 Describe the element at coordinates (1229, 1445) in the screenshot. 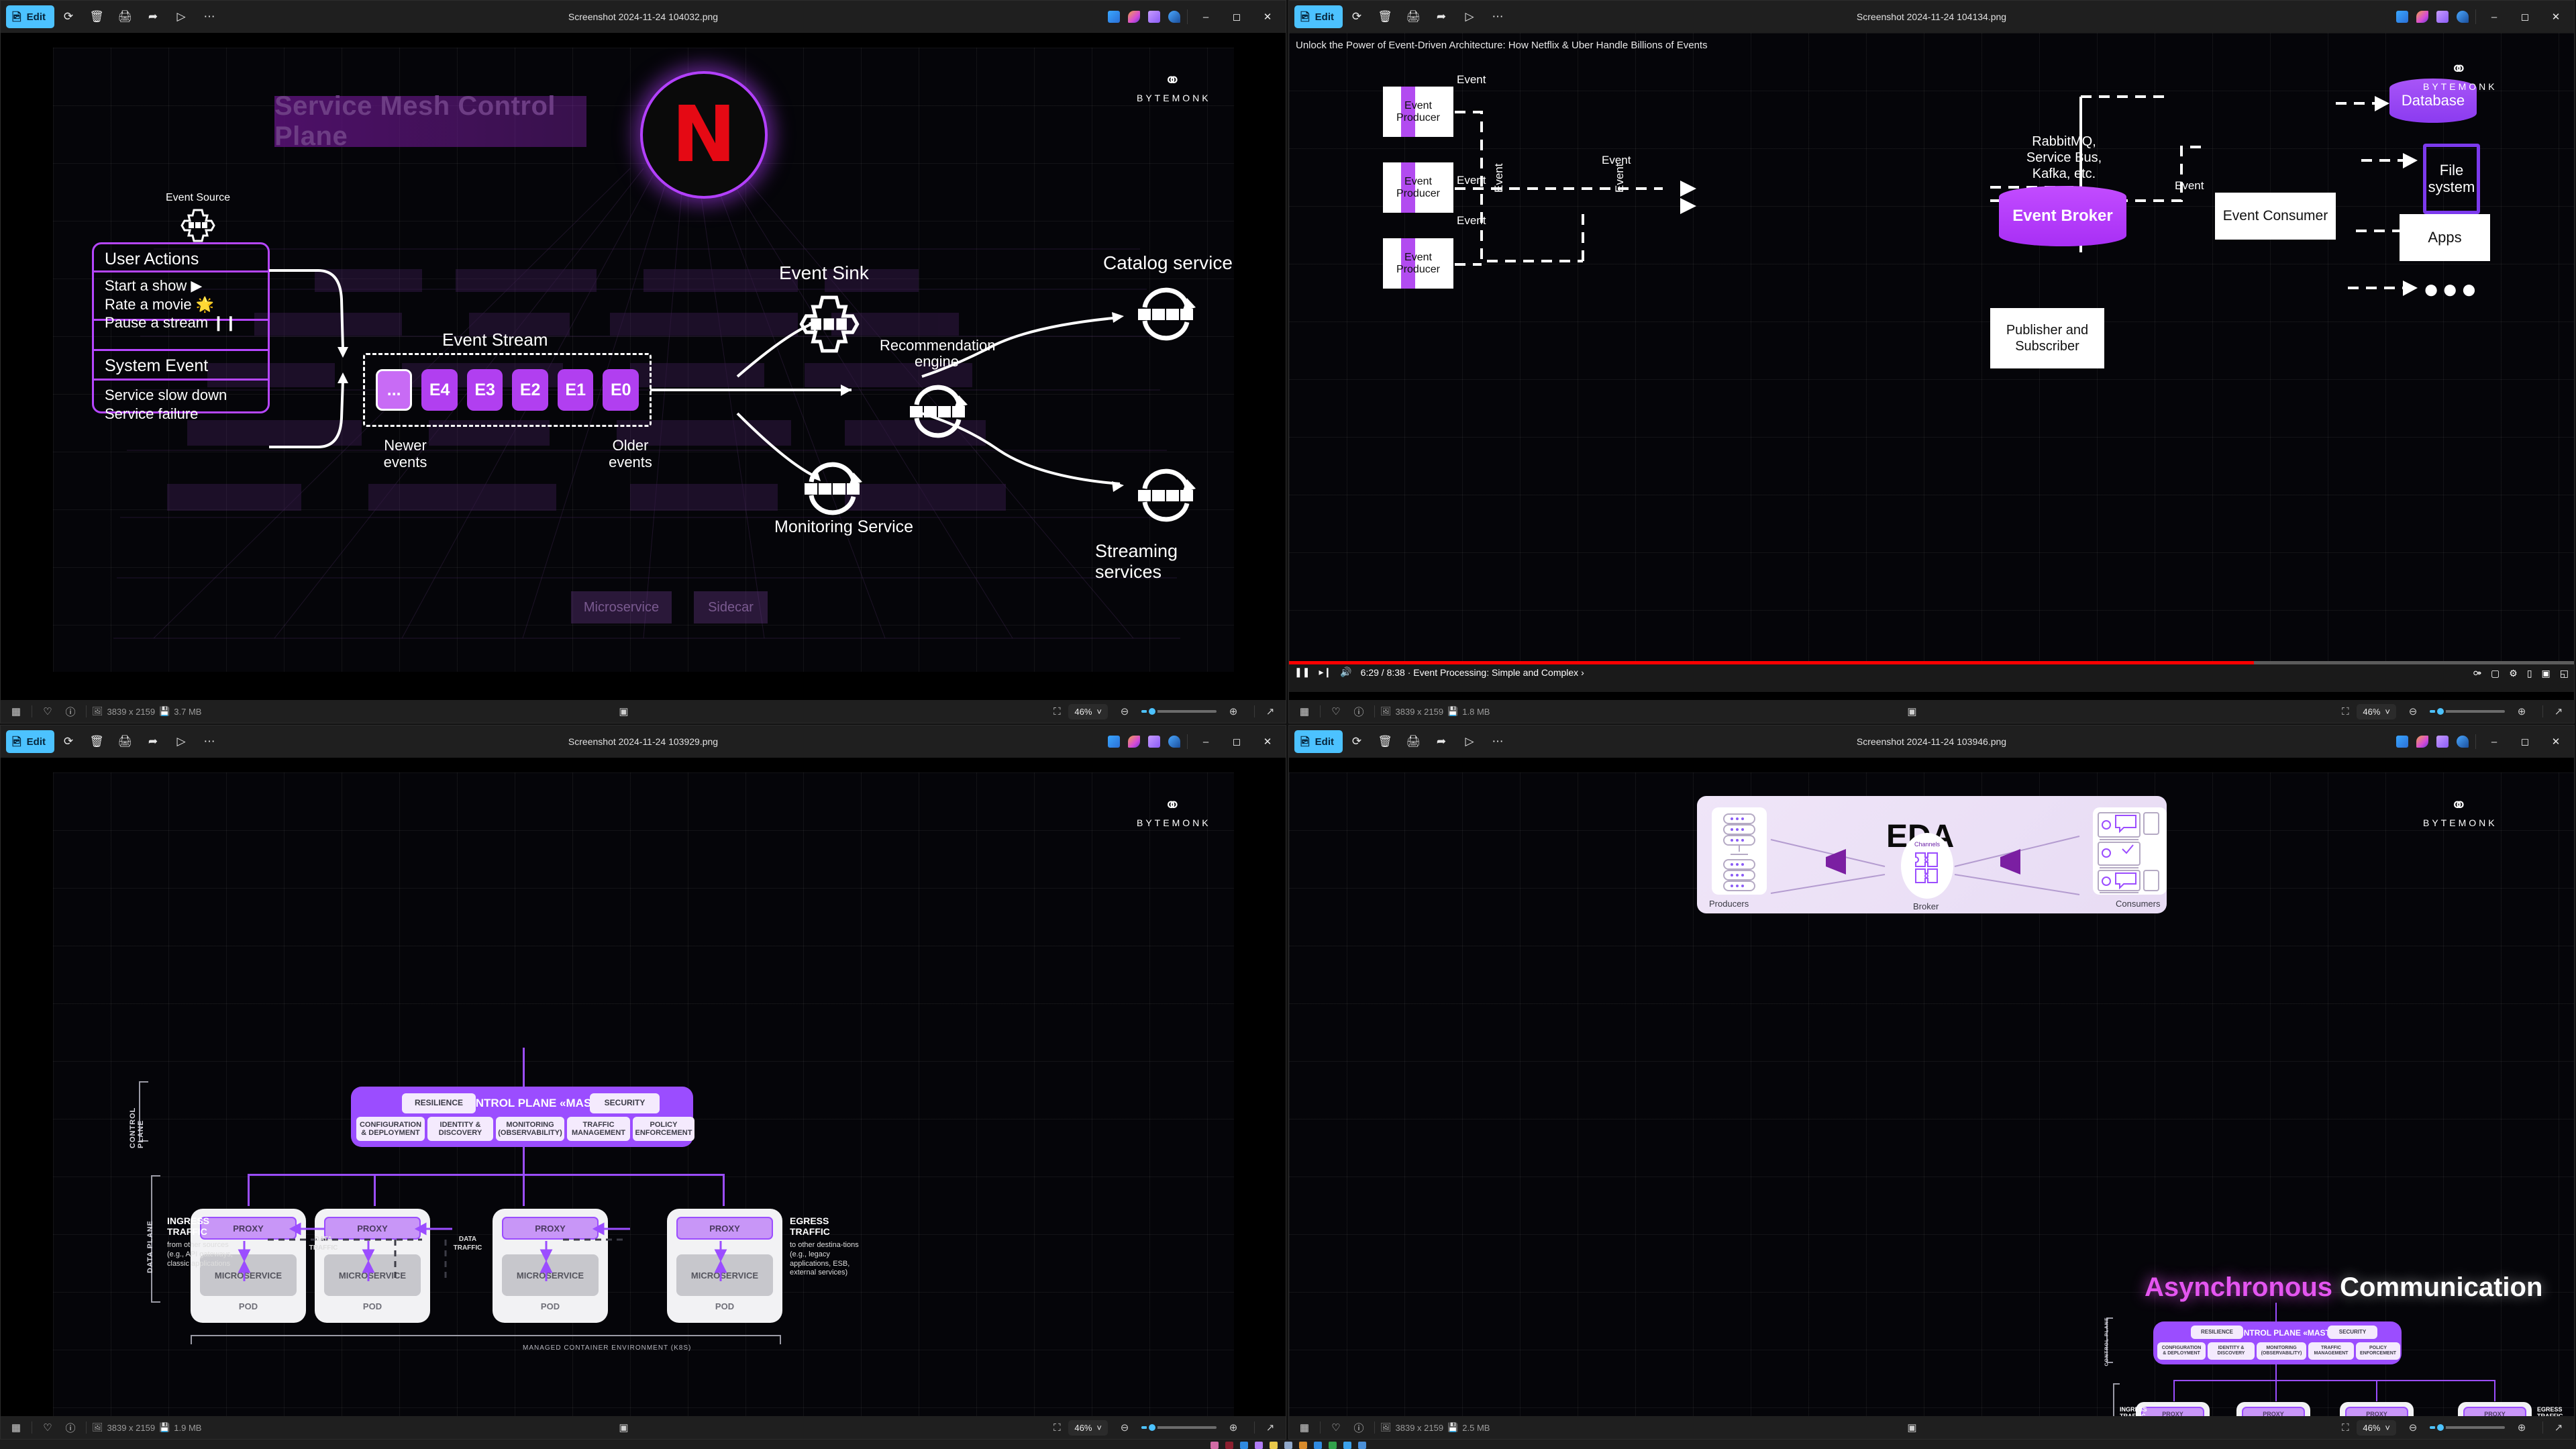

I see `taskbar-app-2-icon` at that location.